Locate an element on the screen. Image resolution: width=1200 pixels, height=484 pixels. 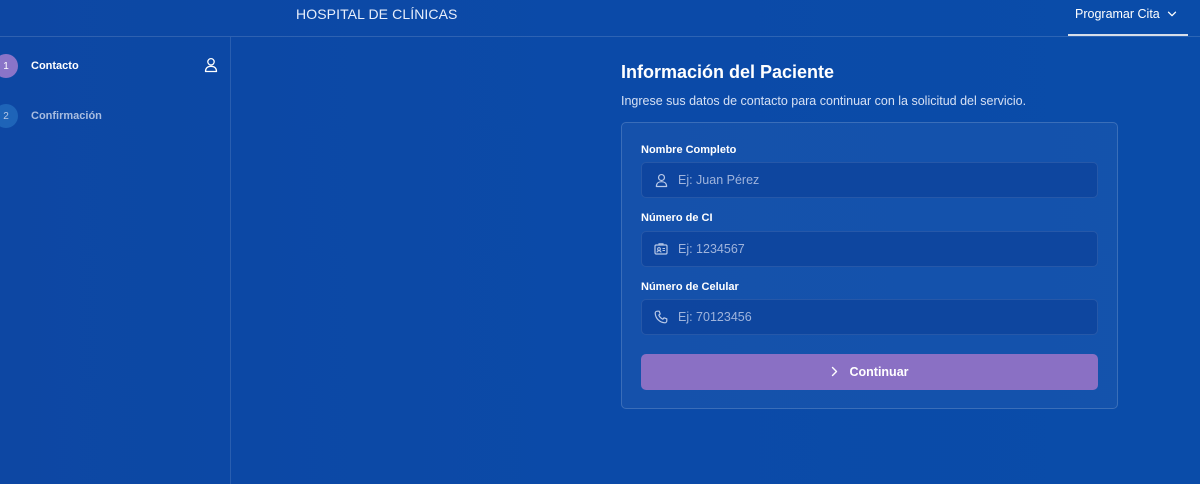
nombre-label: Nombre Completo is located at coordinates (689, 150).